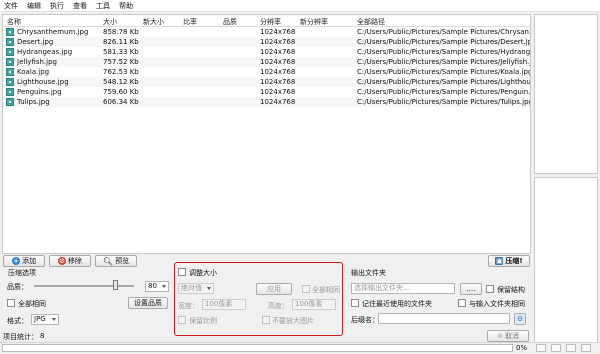  What do you see at coordinates (490, 289) in the screenshot?
I see `keep-structure-checkbox` at bounding box center [490, 289].